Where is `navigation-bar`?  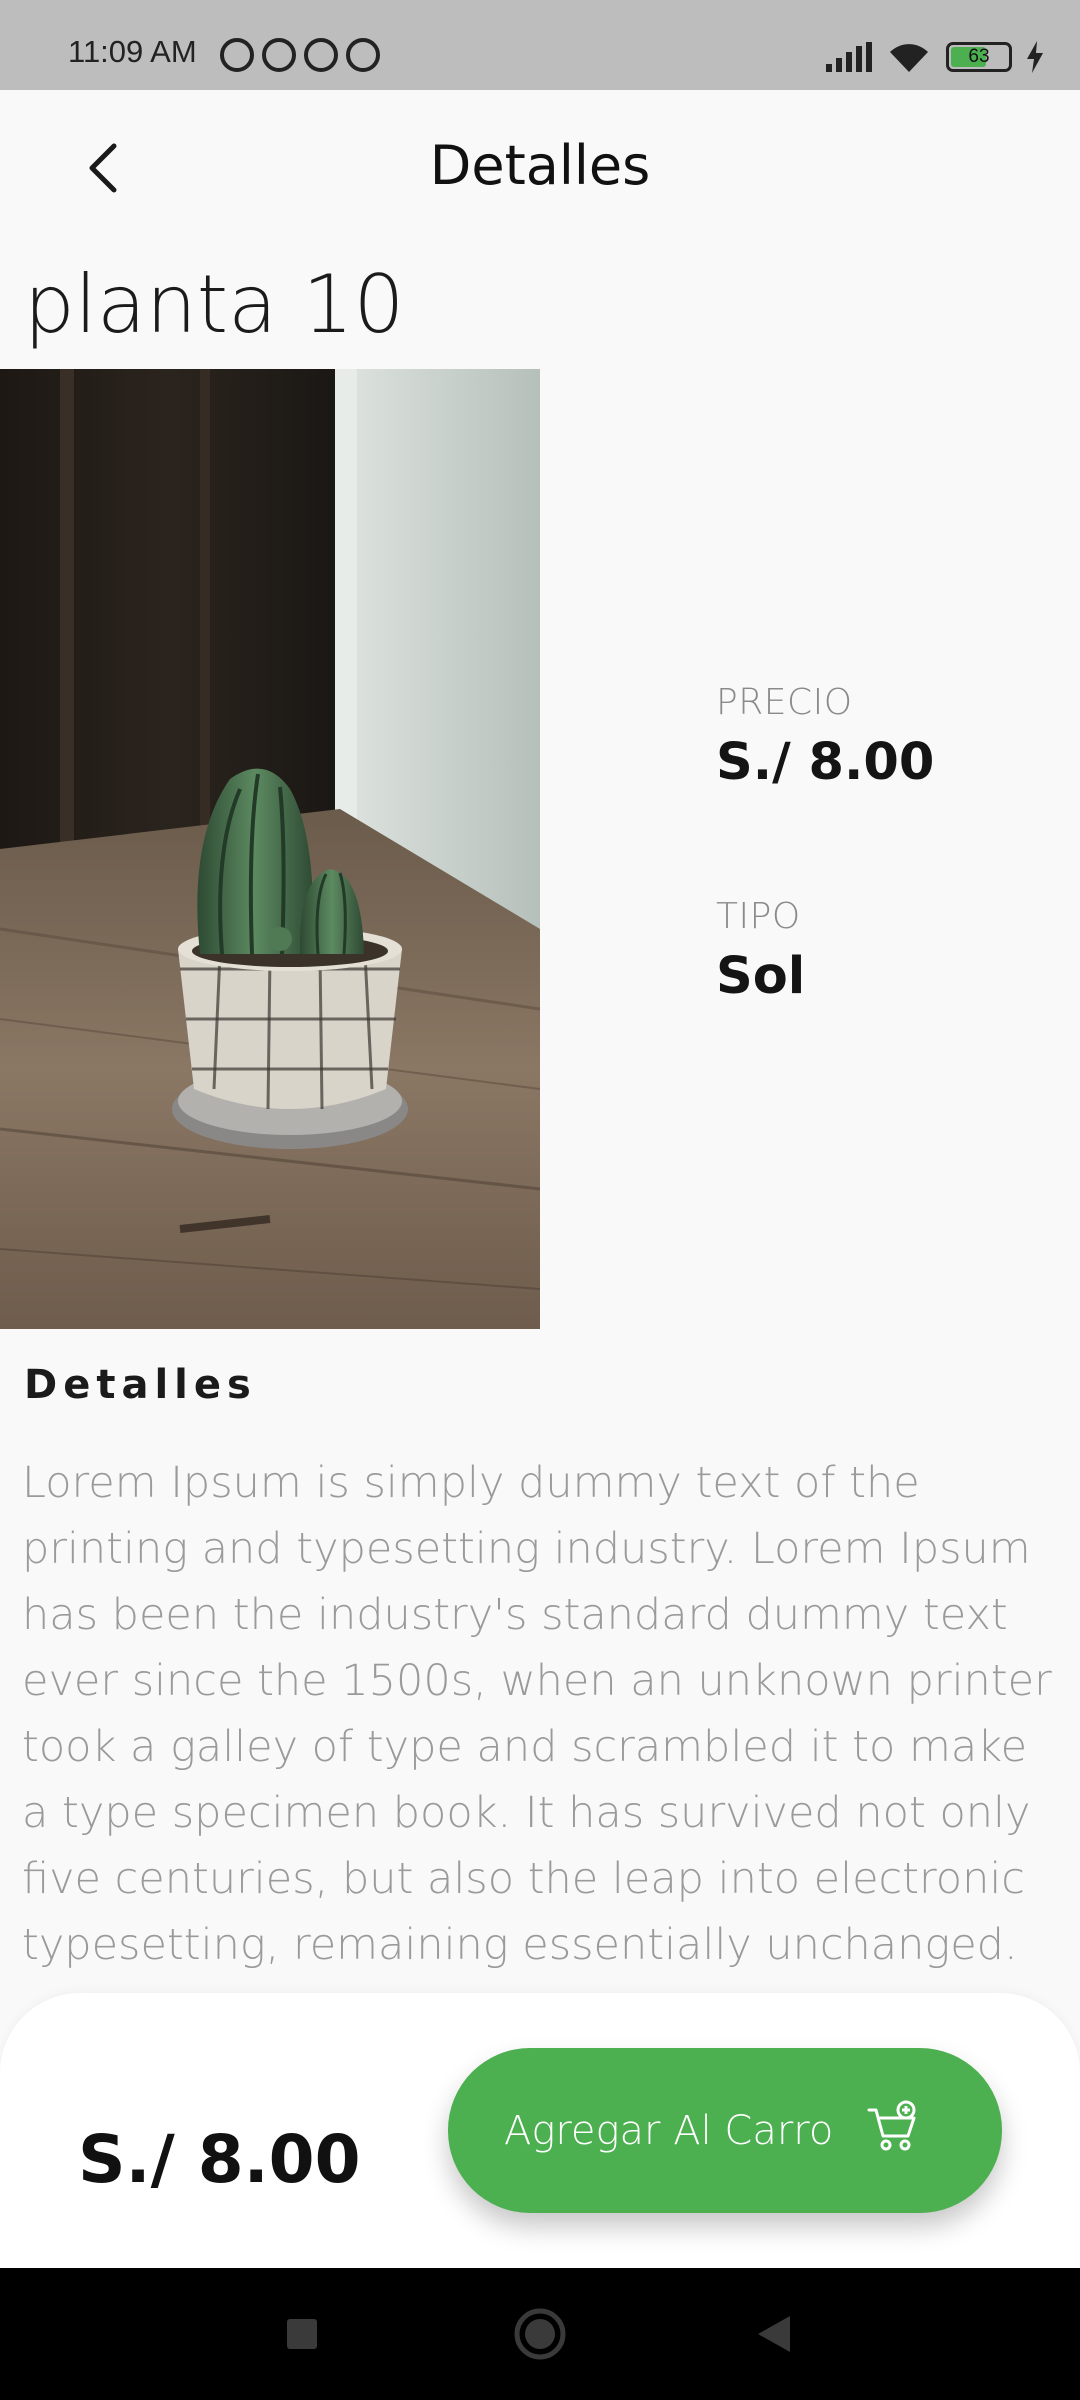
navigation-bar is located at coordinates (540, 2334).